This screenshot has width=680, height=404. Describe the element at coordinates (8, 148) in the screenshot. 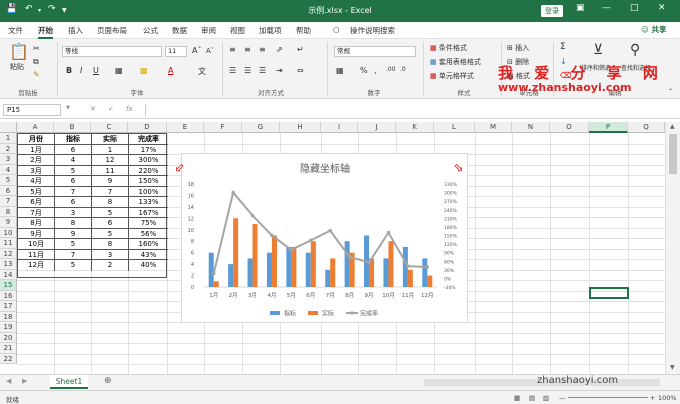

I see `row-header-2: 2` at that location.